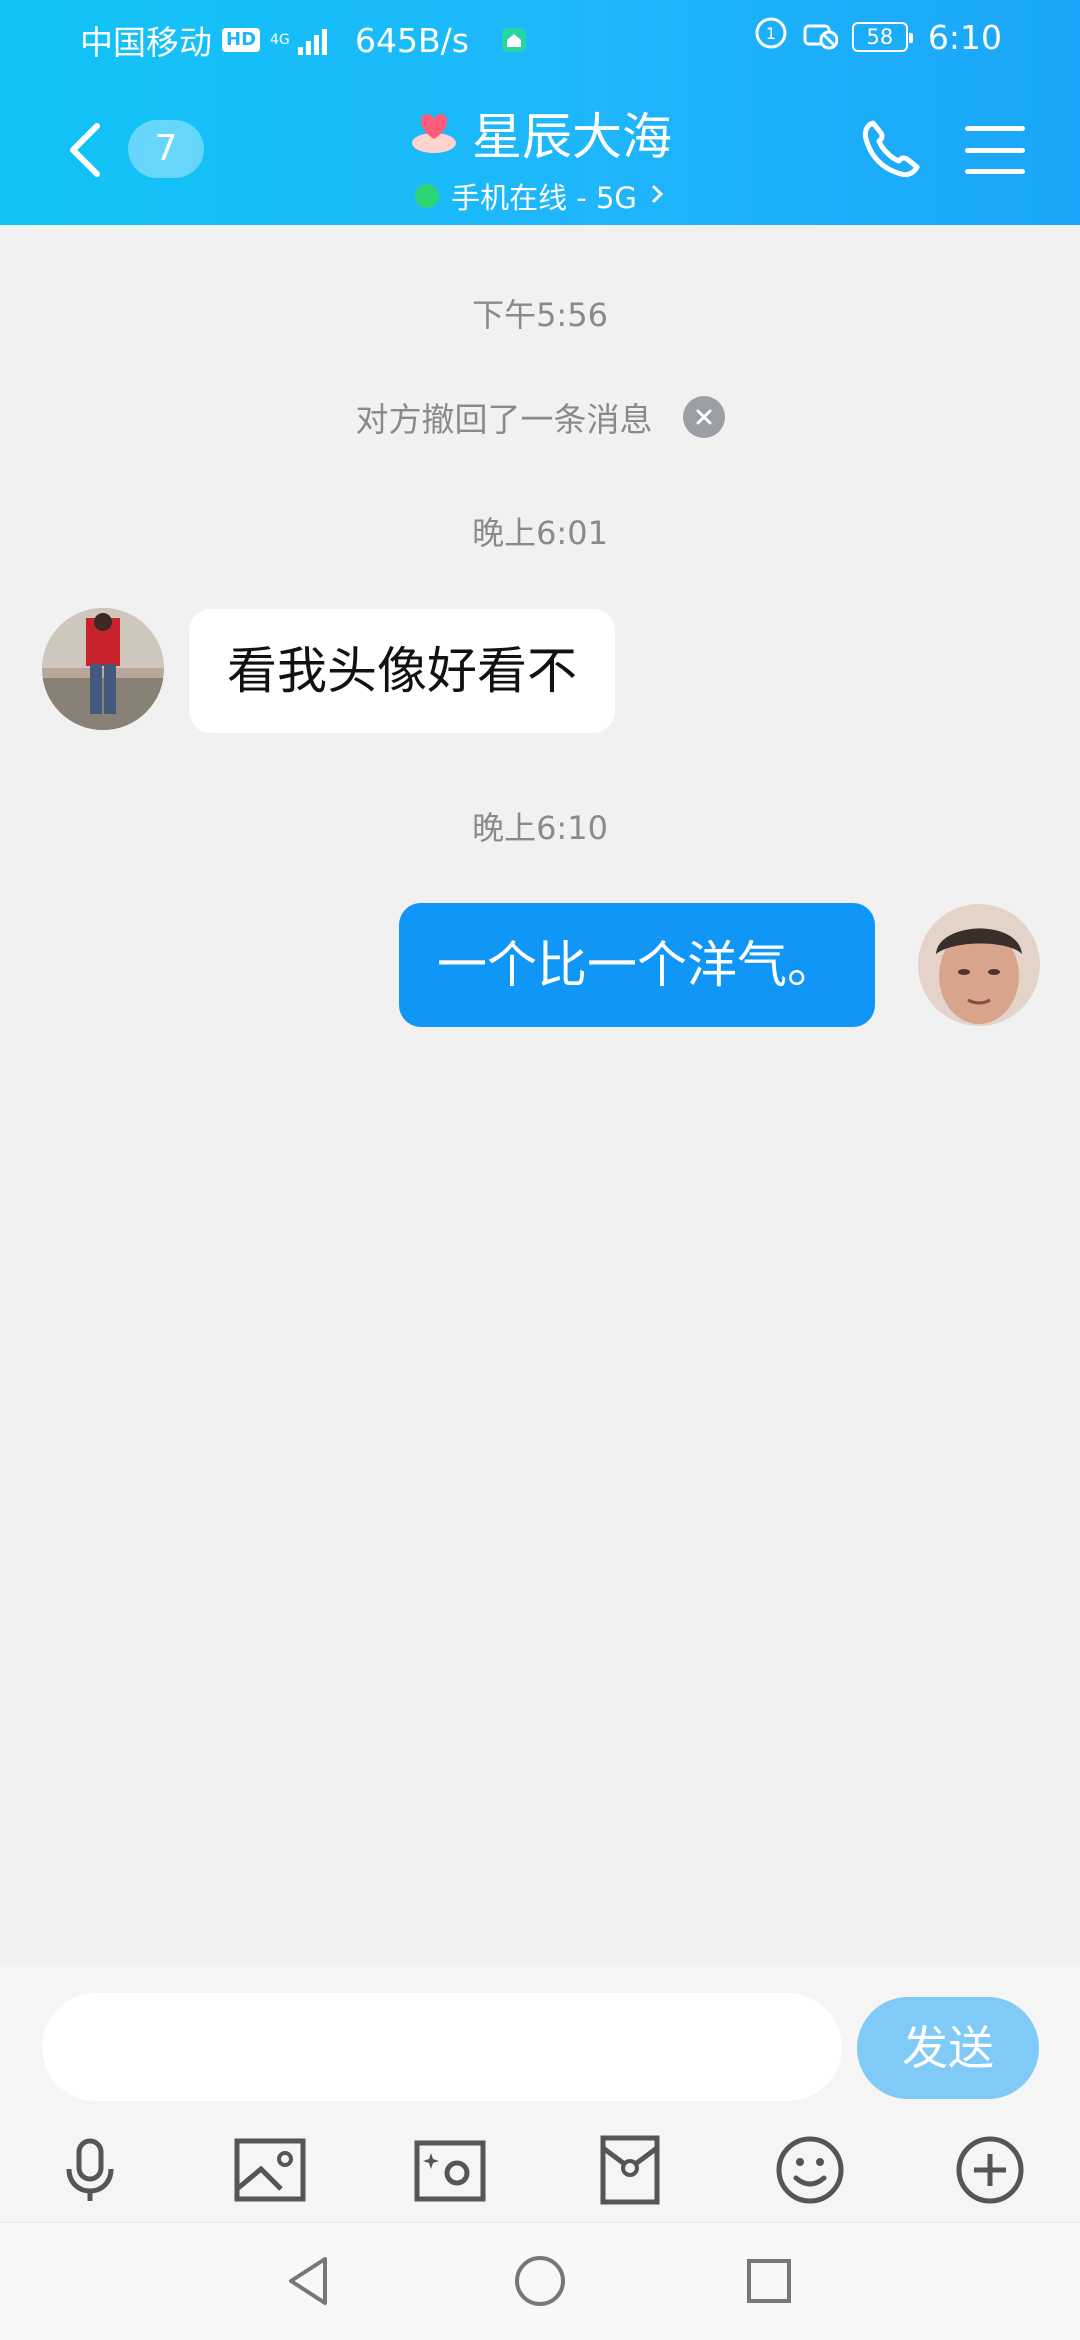 Image resolution: width=1080 pixels, height=2340 pixels. I want to click on battery-icon: 58, so click(882, 37).